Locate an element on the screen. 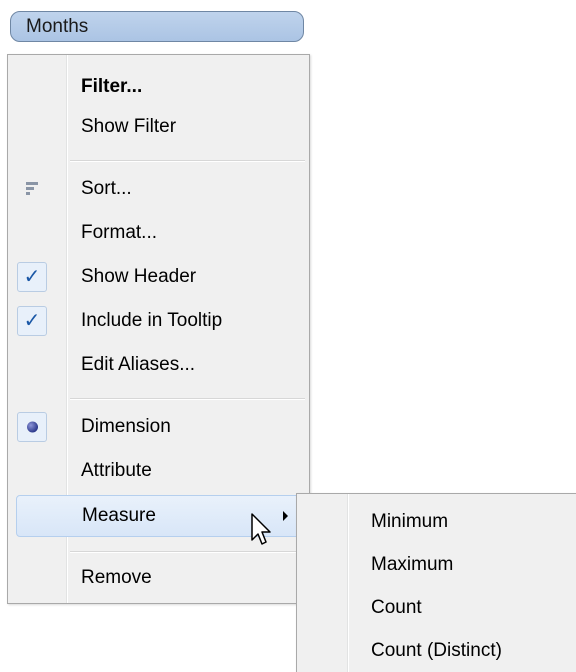 The height and width of the screenshot is (672, 576). submenu-item-count-distinct: Count (Distinct) is located at coordinates (436, 651).